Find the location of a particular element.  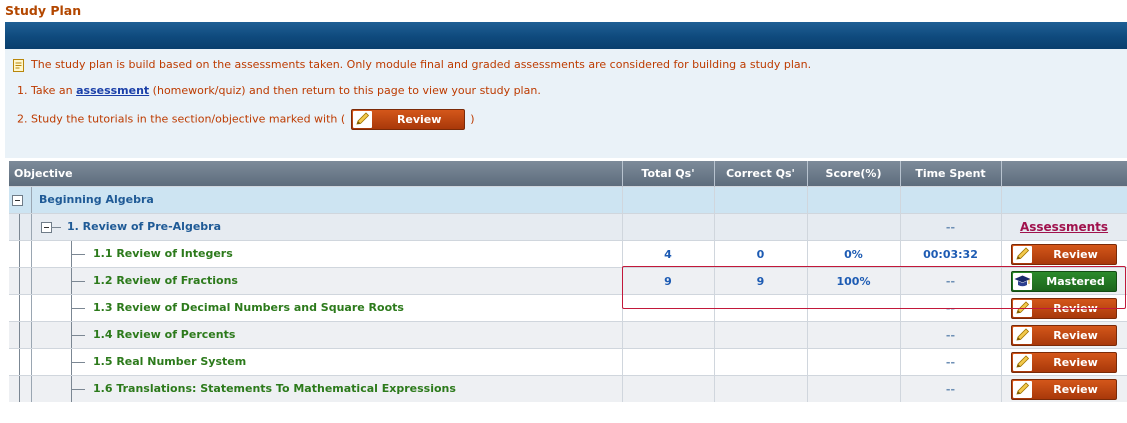

objective-label: 1.1 Review of Integers is located at coordinates (163, 253).